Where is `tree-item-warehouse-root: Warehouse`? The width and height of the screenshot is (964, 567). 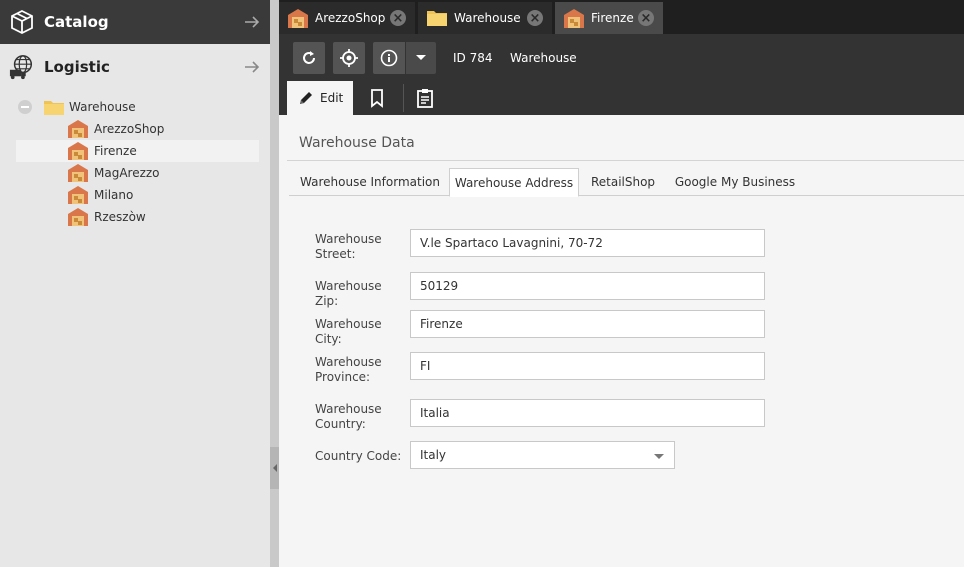
tree-item-warehouse-root: Warehouse is located at coordinates (137, 107).